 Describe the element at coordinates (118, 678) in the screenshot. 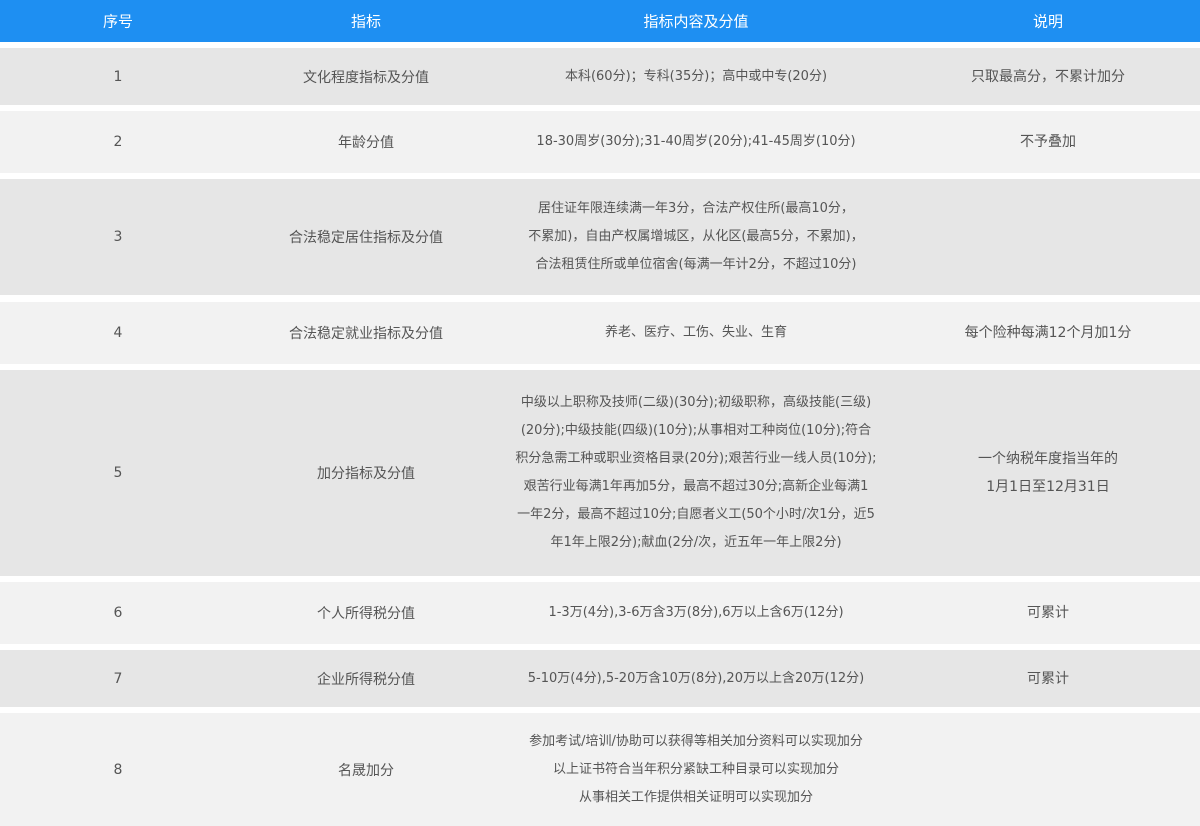

I see `row-serial: 7` at that location.